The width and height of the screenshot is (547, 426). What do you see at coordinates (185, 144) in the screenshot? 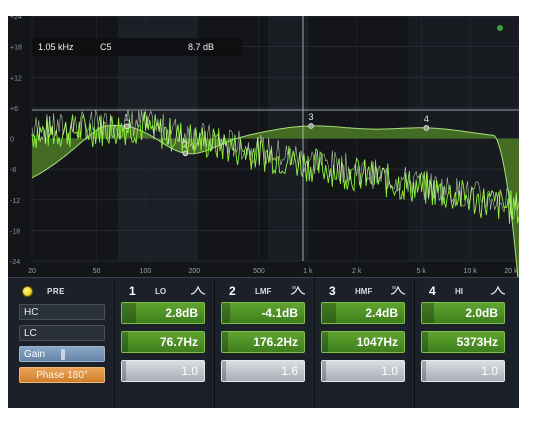
I see `band-handle-label: 2` at bounding box center [185, 144].